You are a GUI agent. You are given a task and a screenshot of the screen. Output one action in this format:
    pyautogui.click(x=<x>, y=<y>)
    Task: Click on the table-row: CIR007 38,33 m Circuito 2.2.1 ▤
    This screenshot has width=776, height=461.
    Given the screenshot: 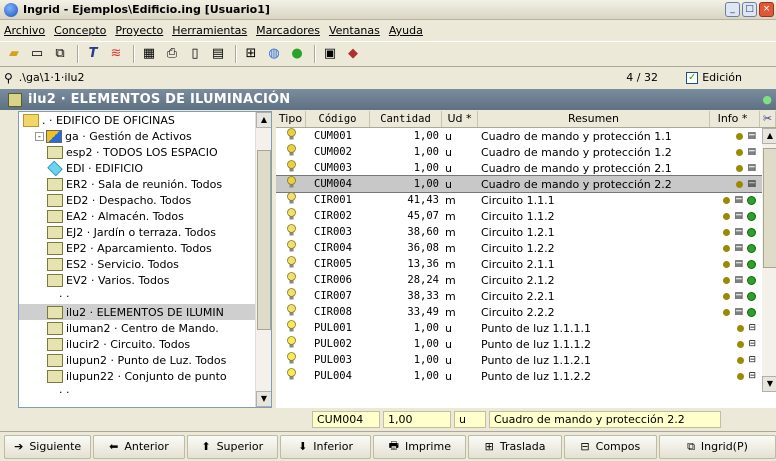 What is the action you would take?
    pyautogui.click(x=526, y=296)
    